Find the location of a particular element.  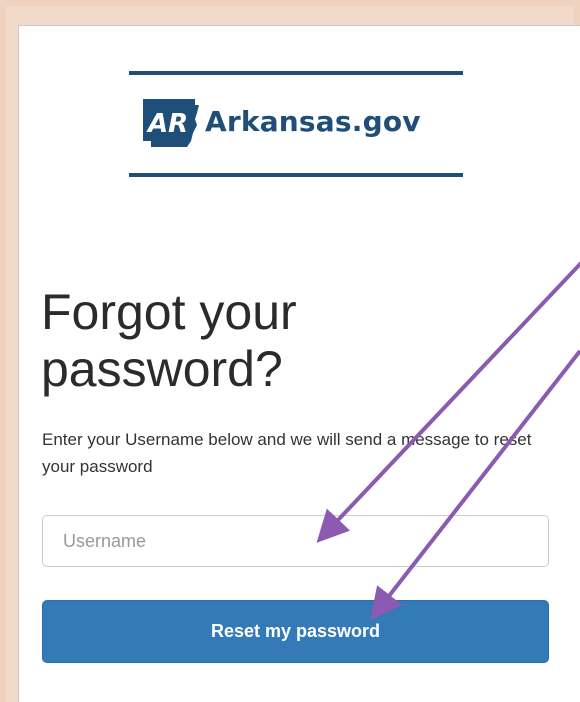

svg-text: AR is located at coordinates (167, 124).